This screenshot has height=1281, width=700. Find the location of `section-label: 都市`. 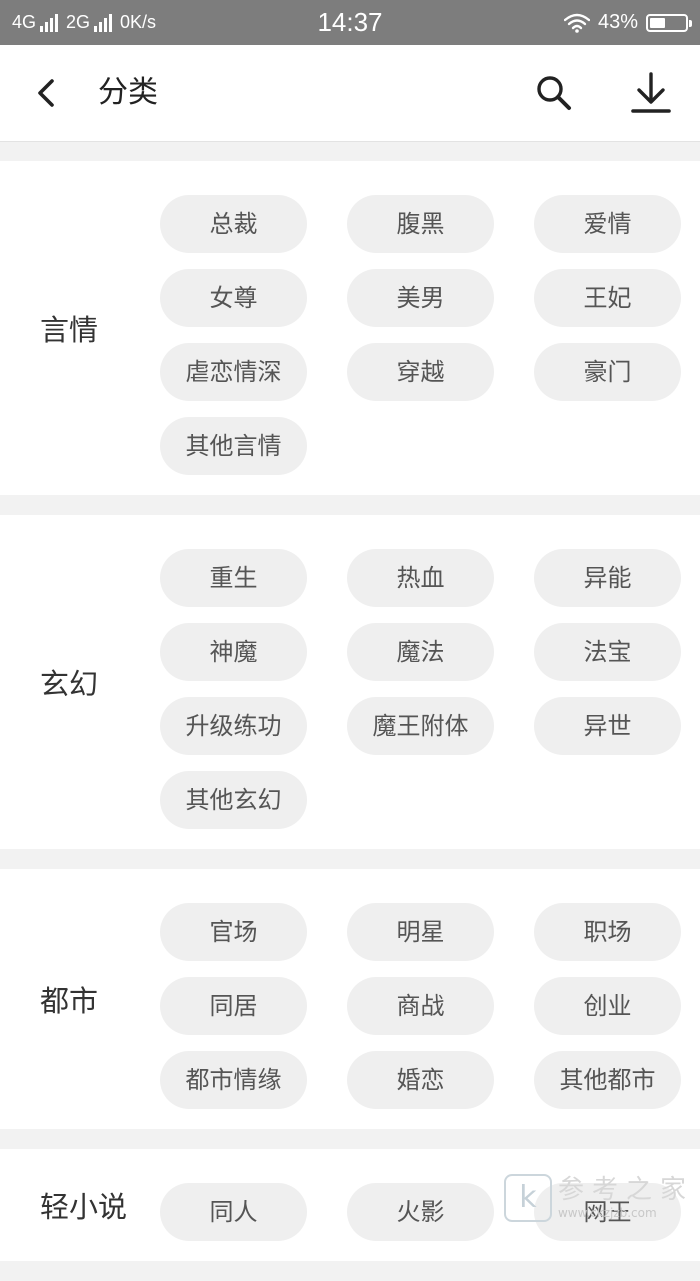

section-label: 都市 is located at coordinates (69, 1001).